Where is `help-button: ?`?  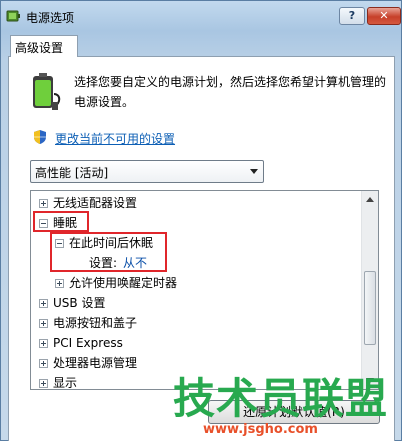 help-button: ? is located at coordinates (352, 16).